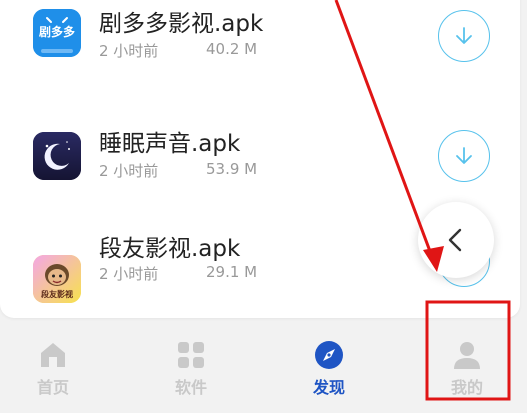  What do you see at coordinates (191, 355) in the screenshot?
I see `grid-icon` at bounding box center [191, 355].